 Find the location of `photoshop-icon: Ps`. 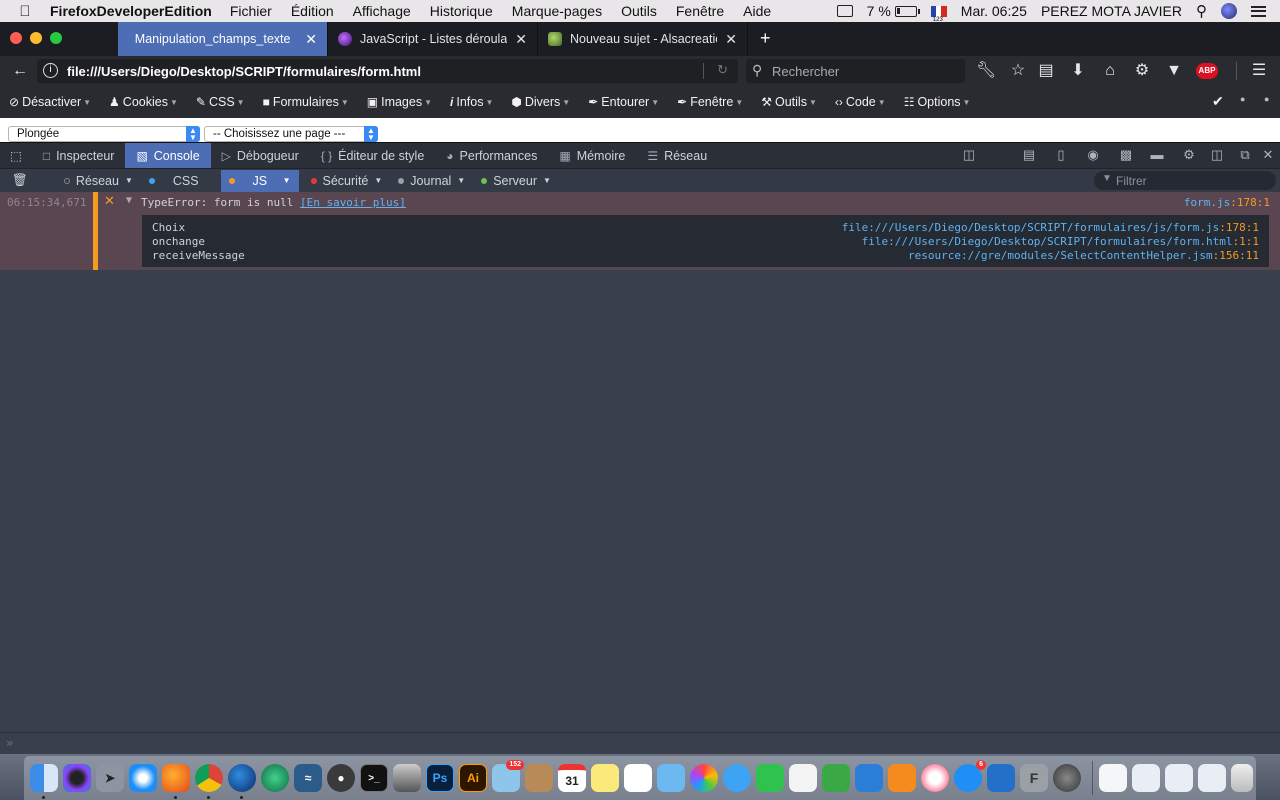

photoshop-icon: Ps is located at coordinates (440, 778).